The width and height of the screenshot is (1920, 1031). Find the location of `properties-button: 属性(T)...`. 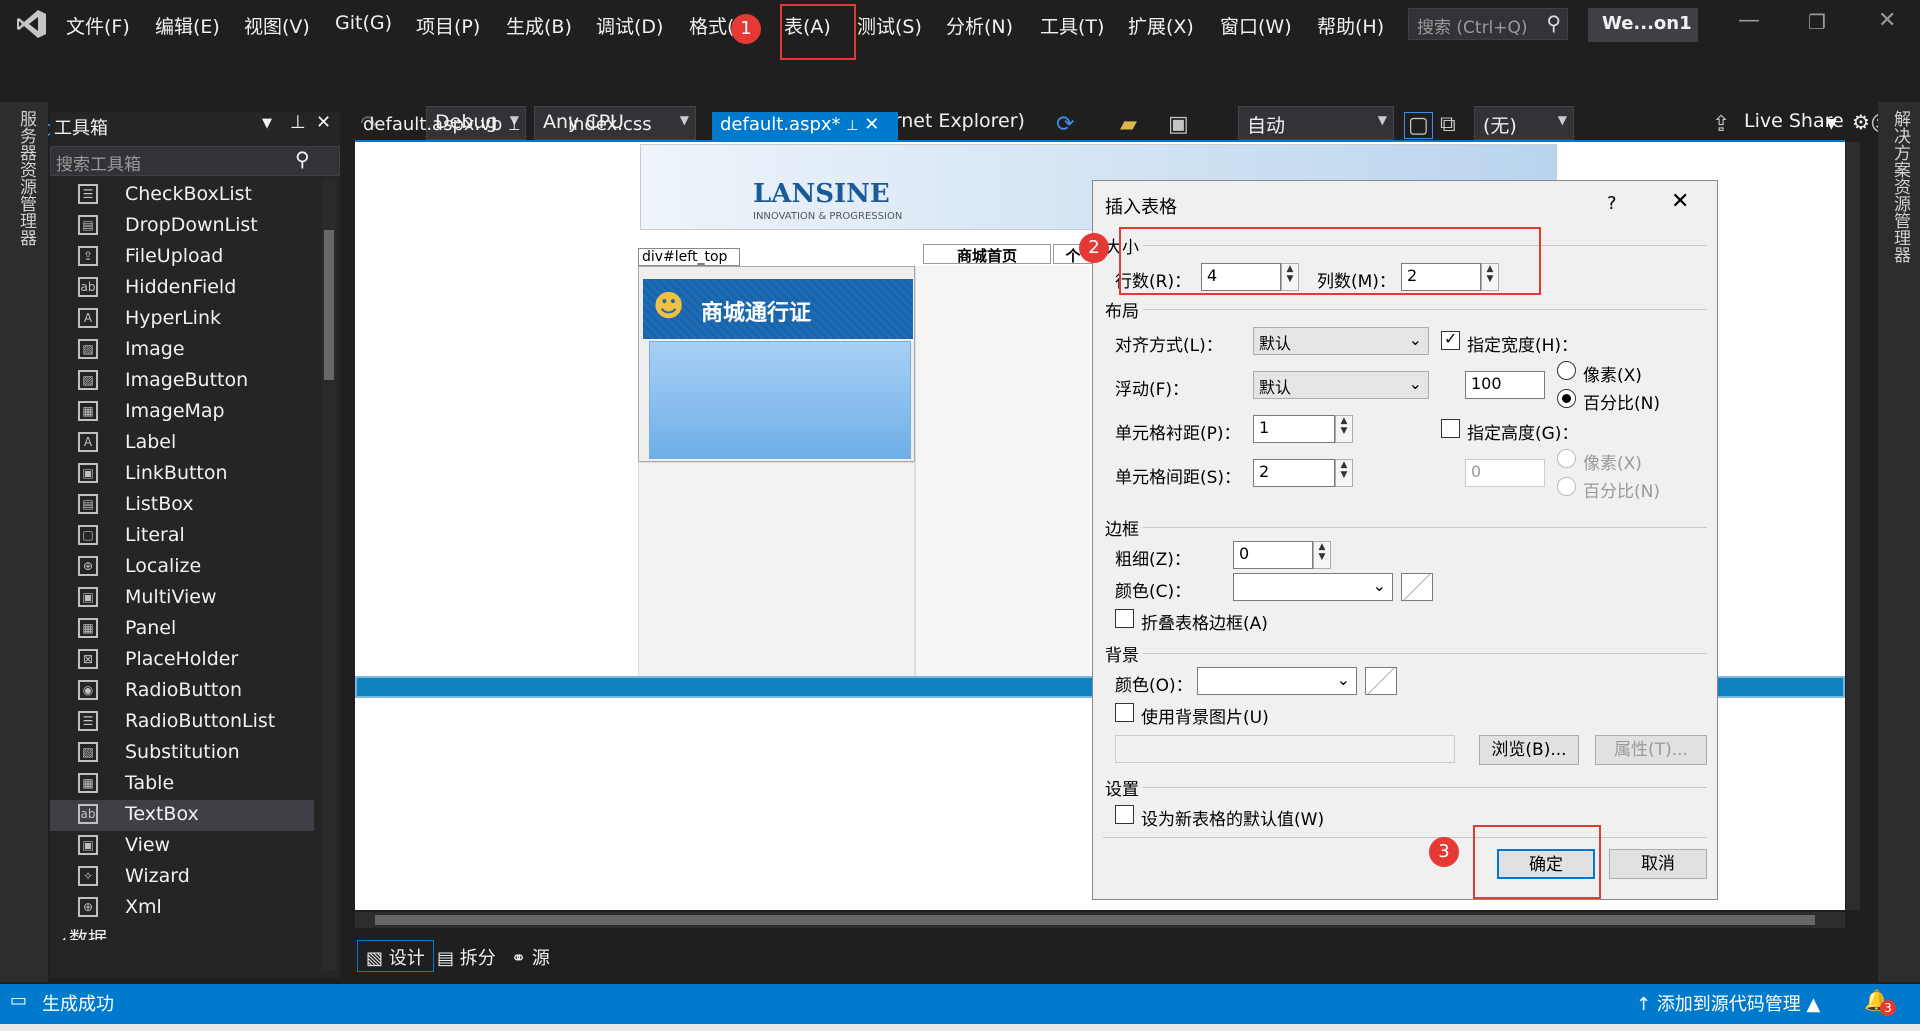

properties-button: 属性(T)... is located at coordinates (1651, 750).